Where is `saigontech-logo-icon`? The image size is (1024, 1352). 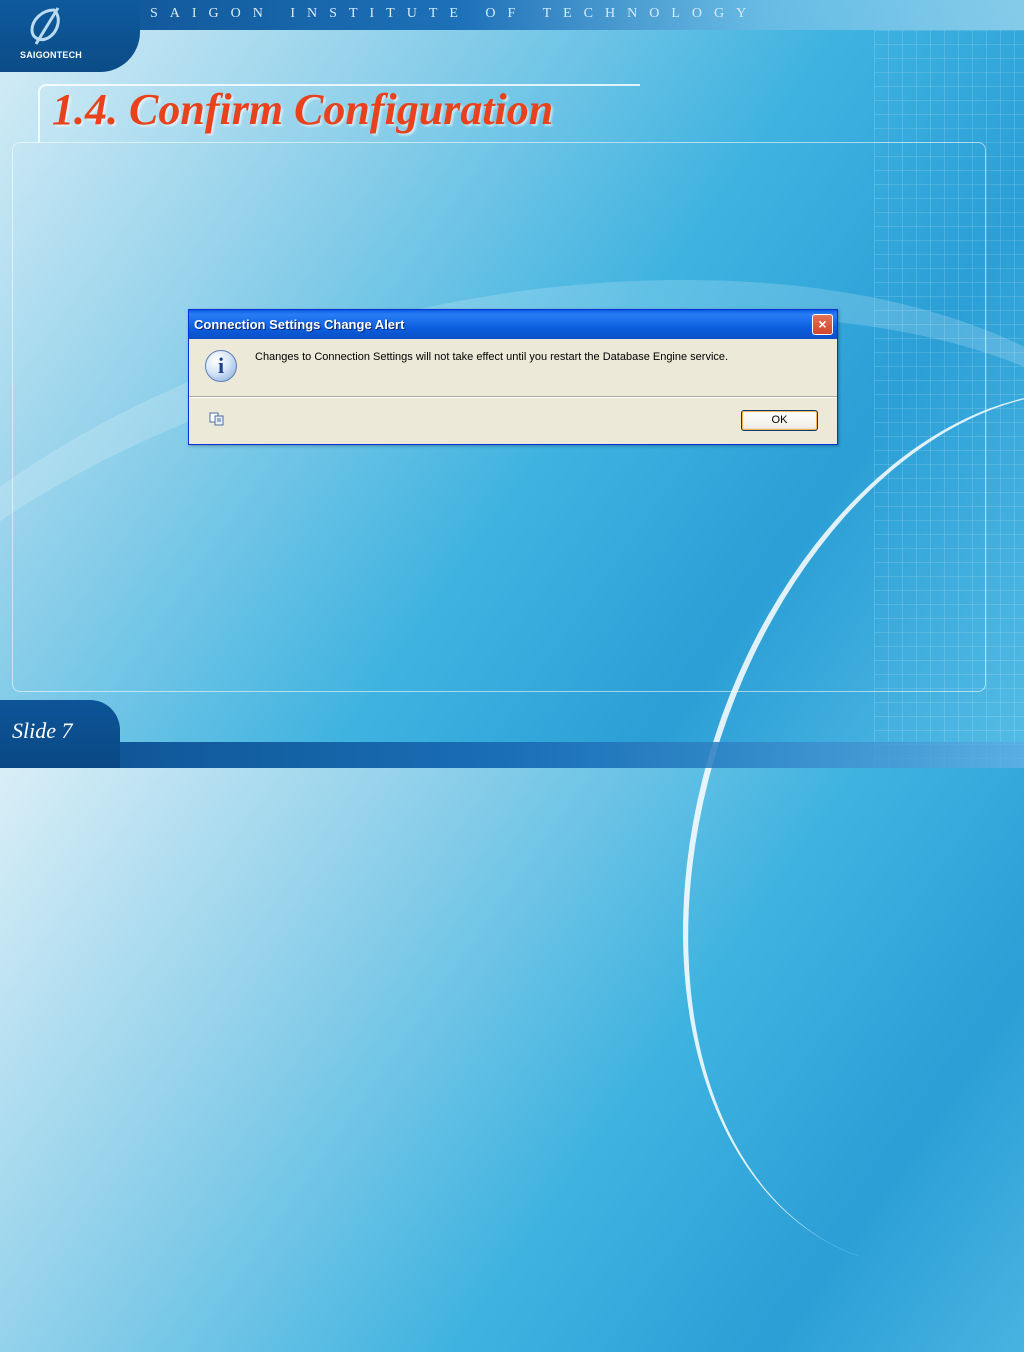
saigontech-logo-icon is located at coordinates (45, 26).